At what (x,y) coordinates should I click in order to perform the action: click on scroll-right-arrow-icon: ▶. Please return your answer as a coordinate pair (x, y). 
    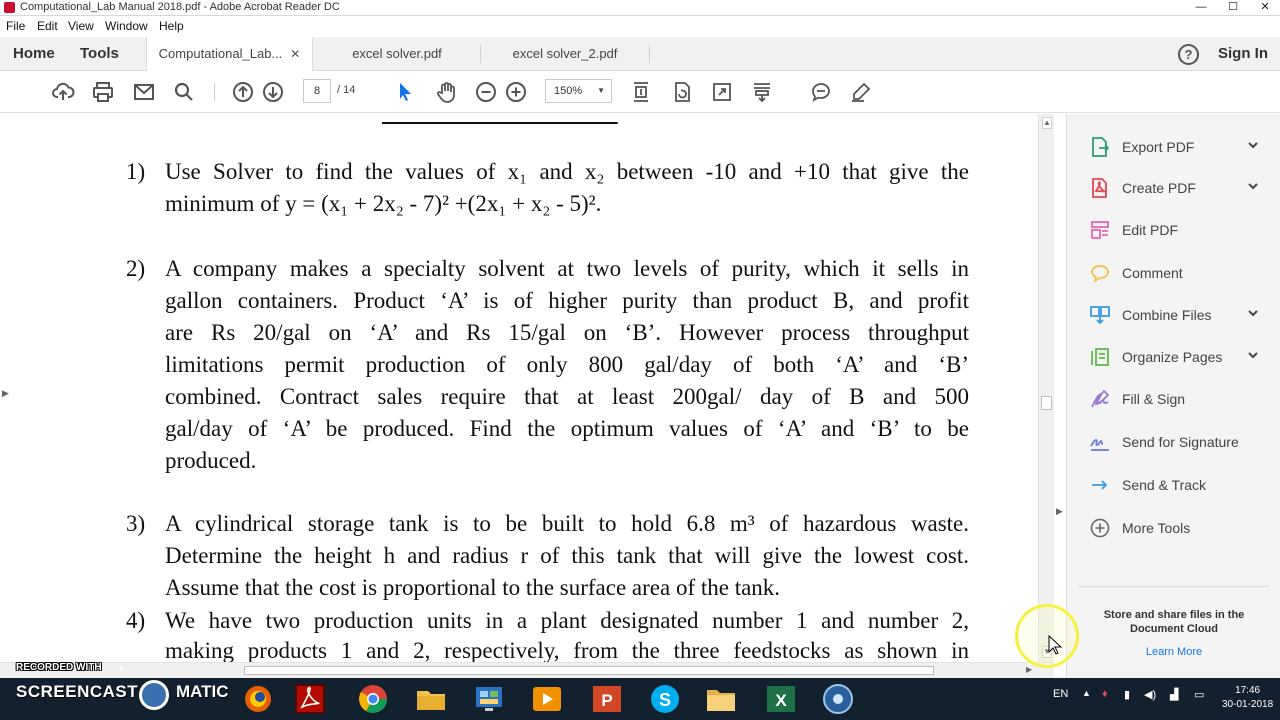
    Looking at the image, I should click on (1029, 669).